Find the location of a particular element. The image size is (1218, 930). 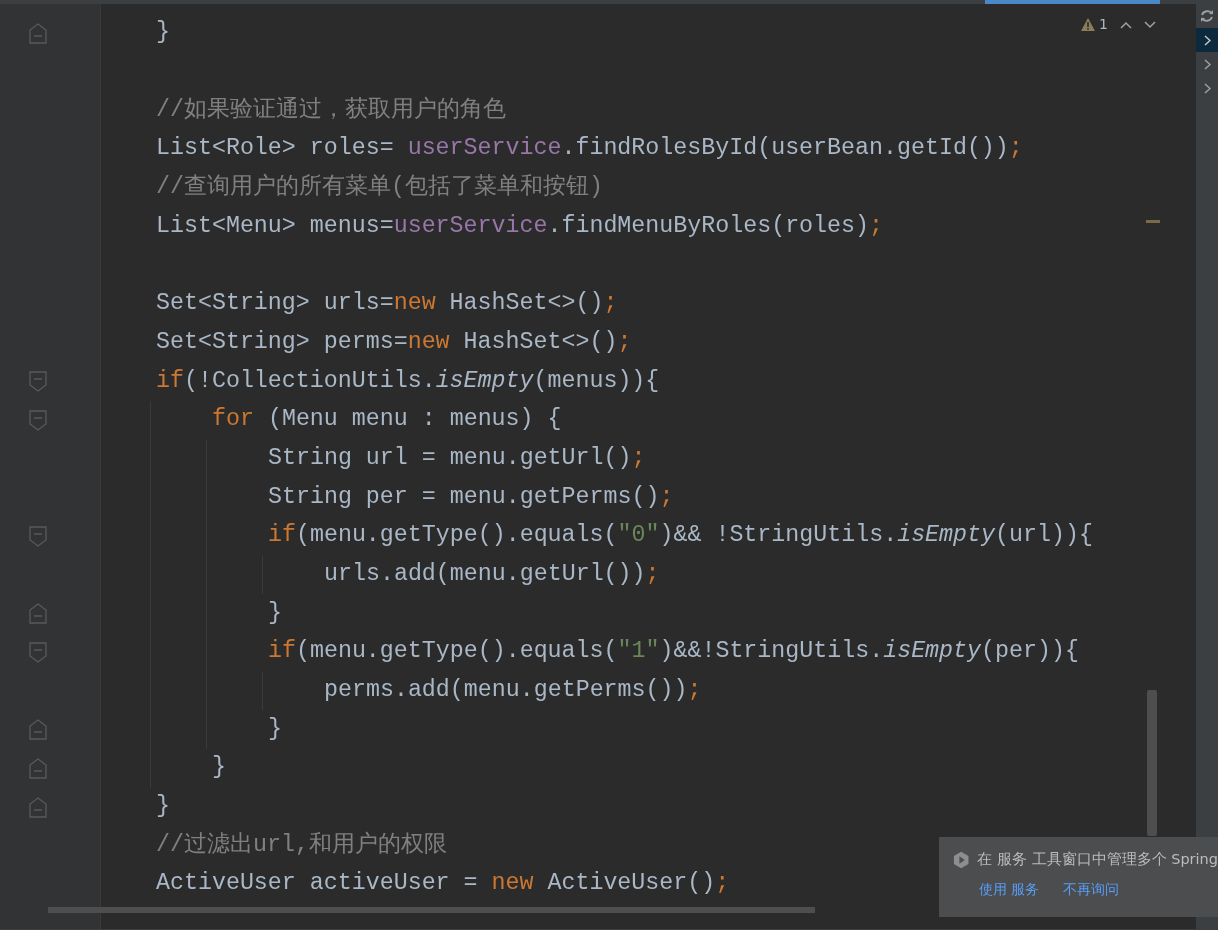

code-line: perms.add(menu.getPerms()); is located at coordinates (513, 691).